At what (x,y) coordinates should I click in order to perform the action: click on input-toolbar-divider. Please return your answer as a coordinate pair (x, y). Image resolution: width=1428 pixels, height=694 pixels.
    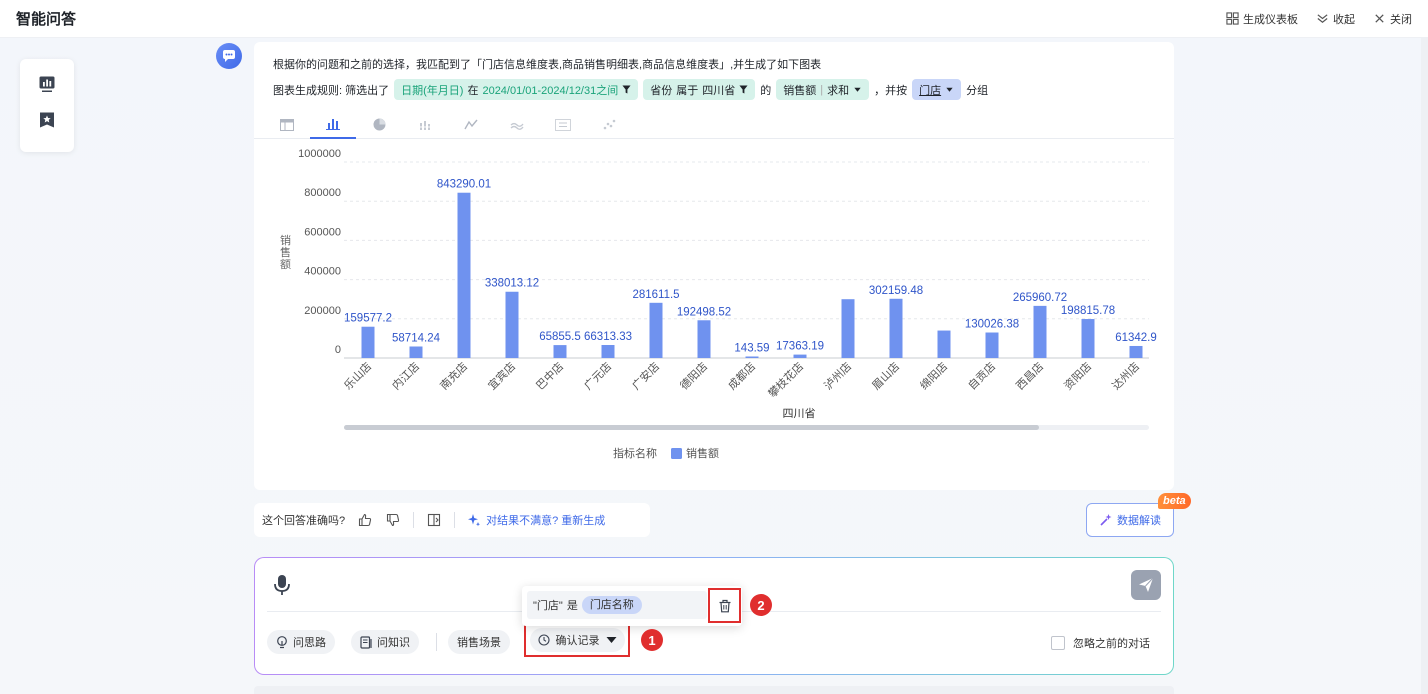
    Looking at the image, I should click on (436, 642).